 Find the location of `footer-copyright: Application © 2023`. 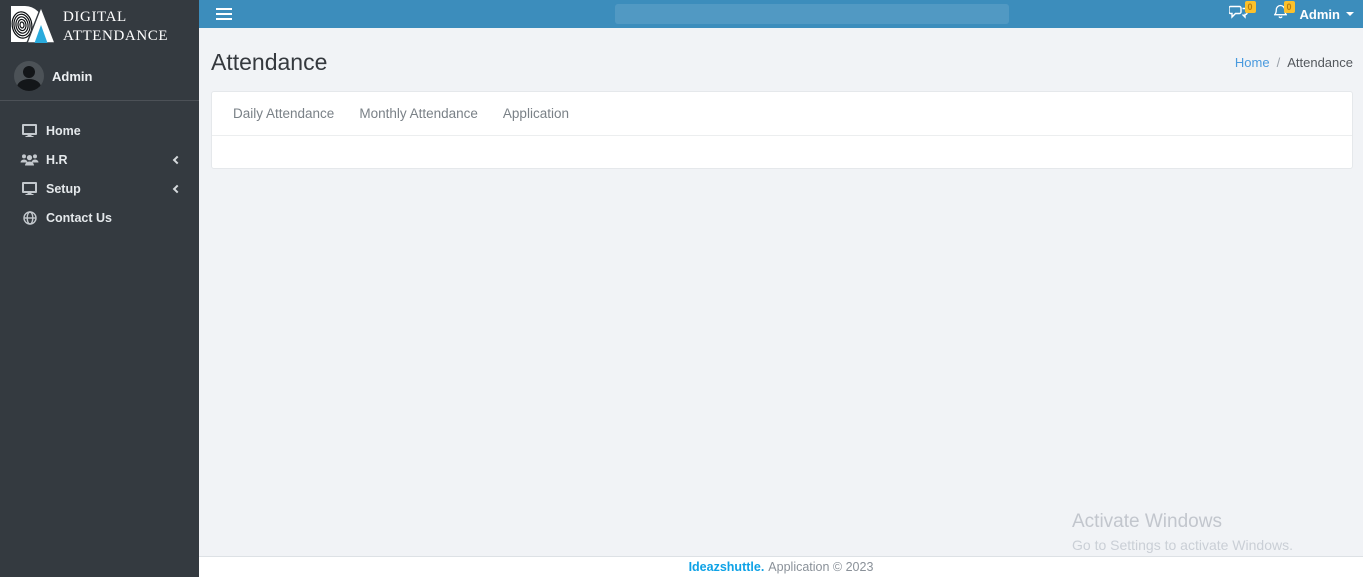

footer-copyright: Application © 2023 is located at coordinates (821, 567).